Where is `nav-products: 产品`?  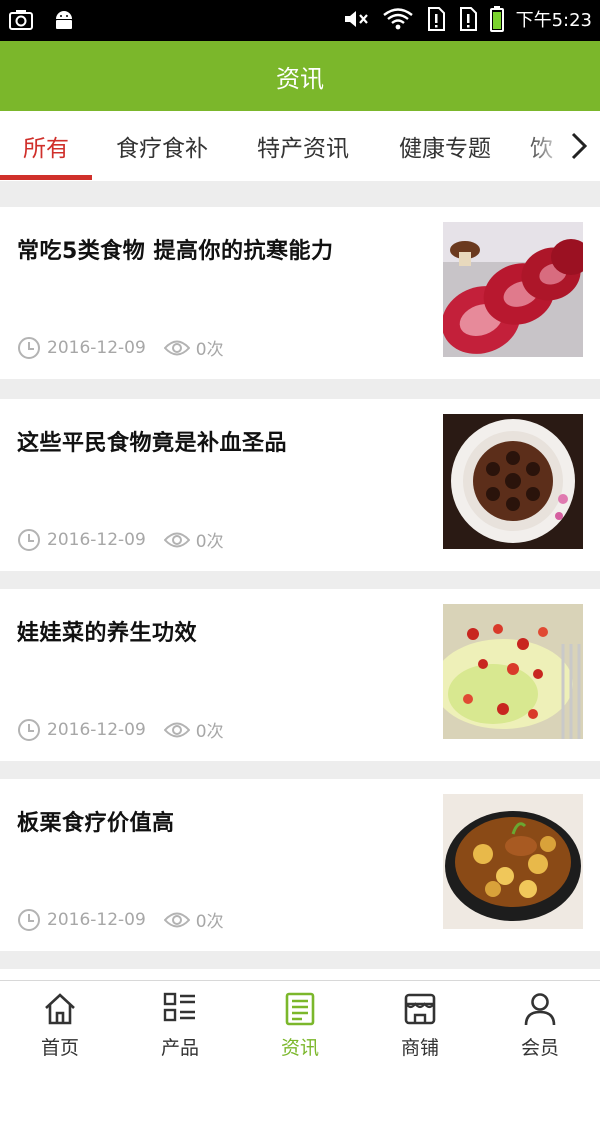
nav-products: 产品 is located at coordinates (180, 1024).